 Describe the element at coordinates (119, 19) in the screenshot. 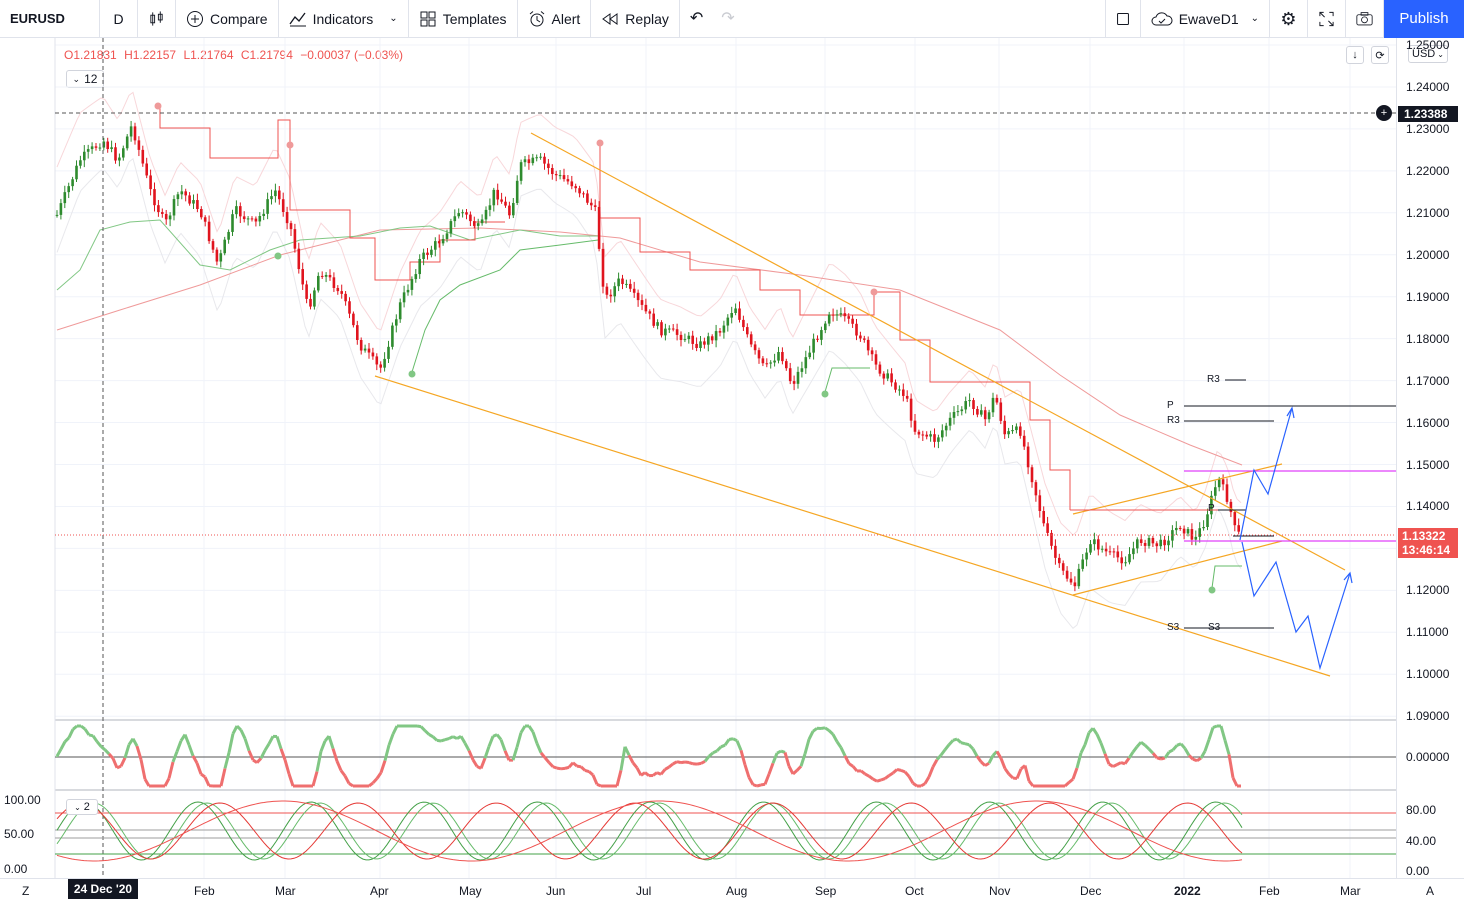

I see `interval-button: D` at that location.